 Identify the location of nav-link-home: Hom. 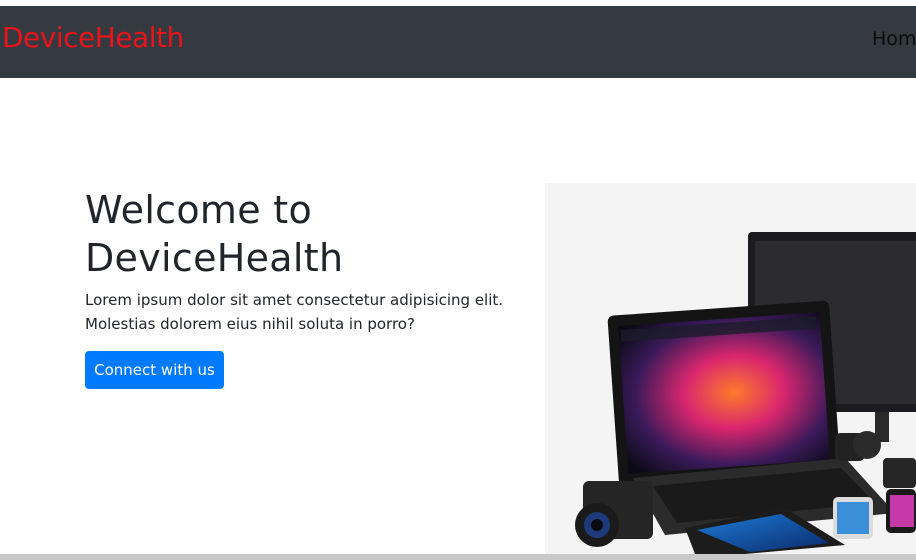
(894, 39).